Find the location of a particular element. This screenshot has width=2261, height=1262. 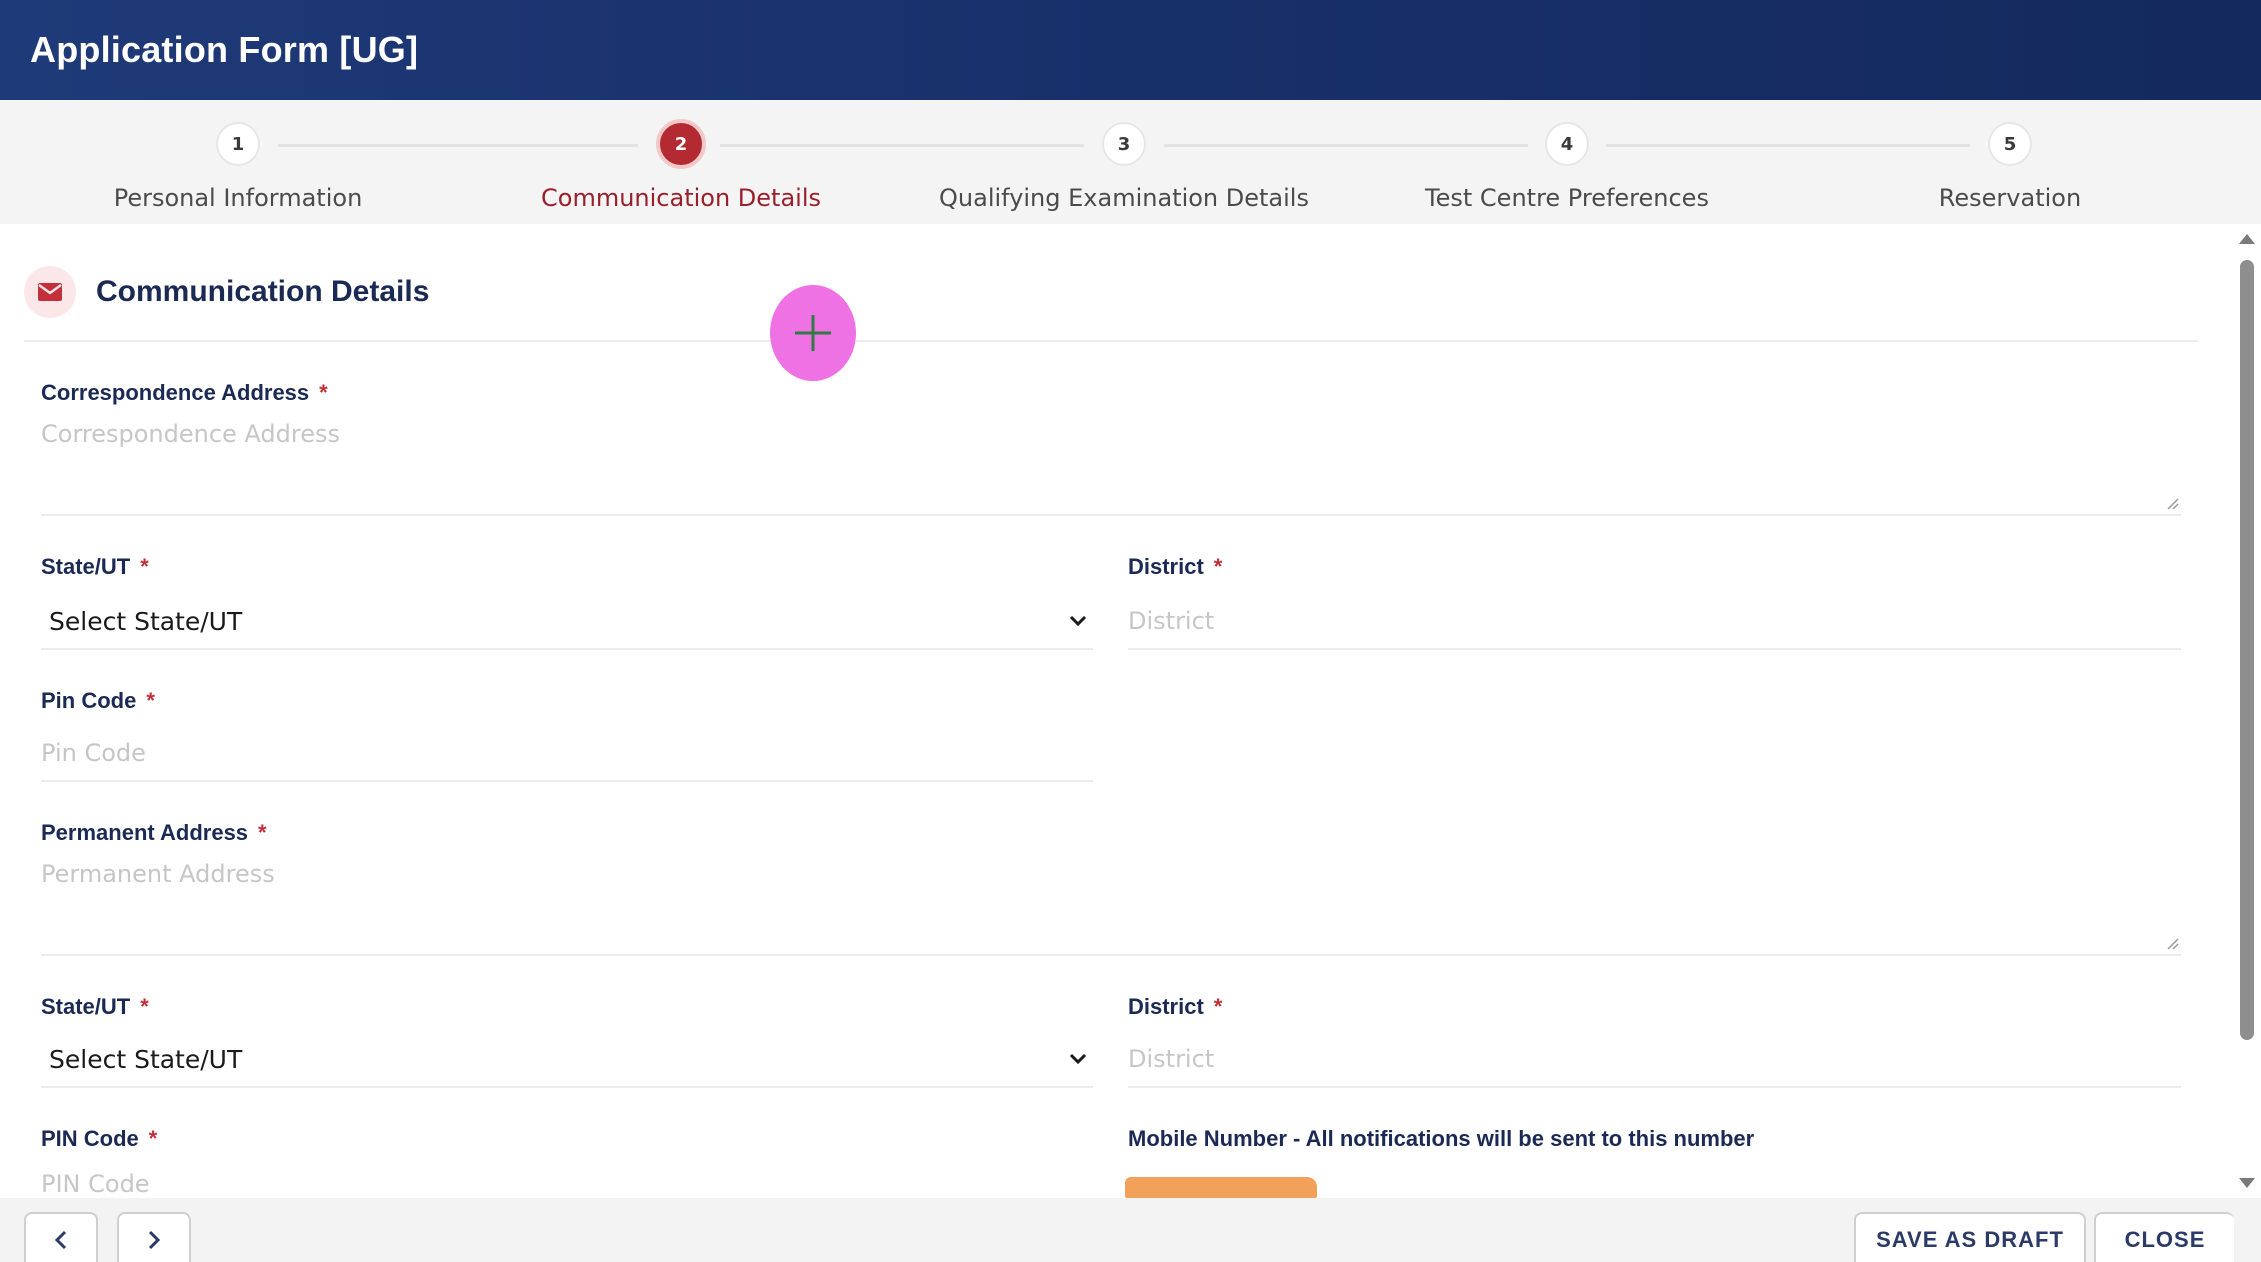

step-label: Test Centre Preferences is located at coordinates (1567, 198).